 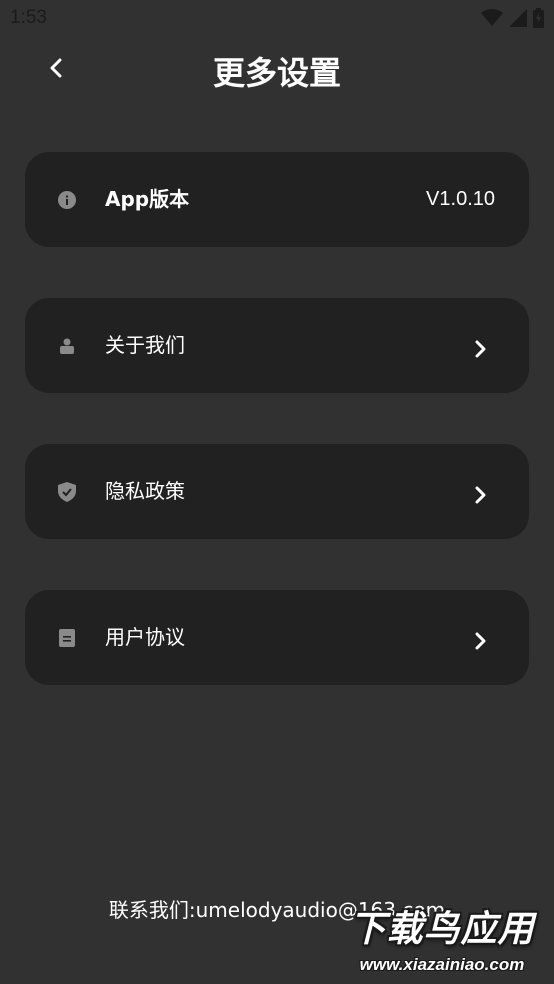 What do you see at coordinates (67, 638) in the screenshot?
I see `document-icon` at bounding box center [67, 638].